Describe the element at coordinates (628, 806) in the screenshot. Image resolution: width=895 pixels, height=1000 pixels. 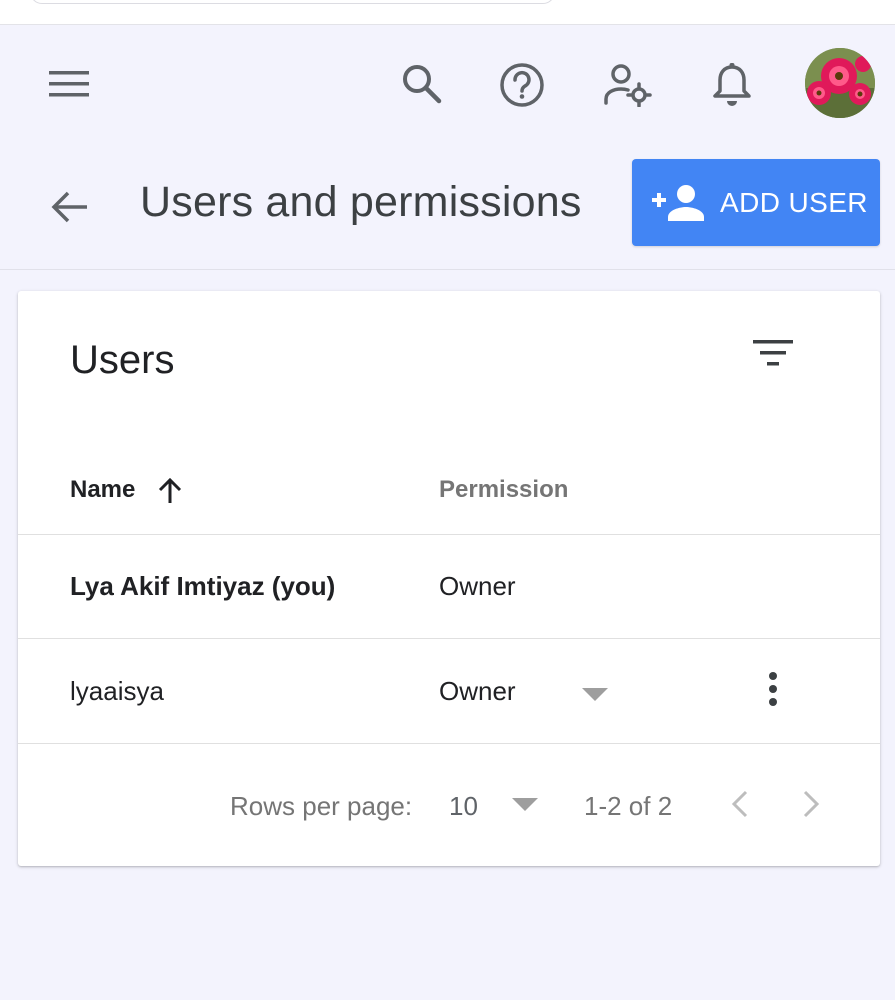
I see `pagination-range: 1-2 of 2` at that location.